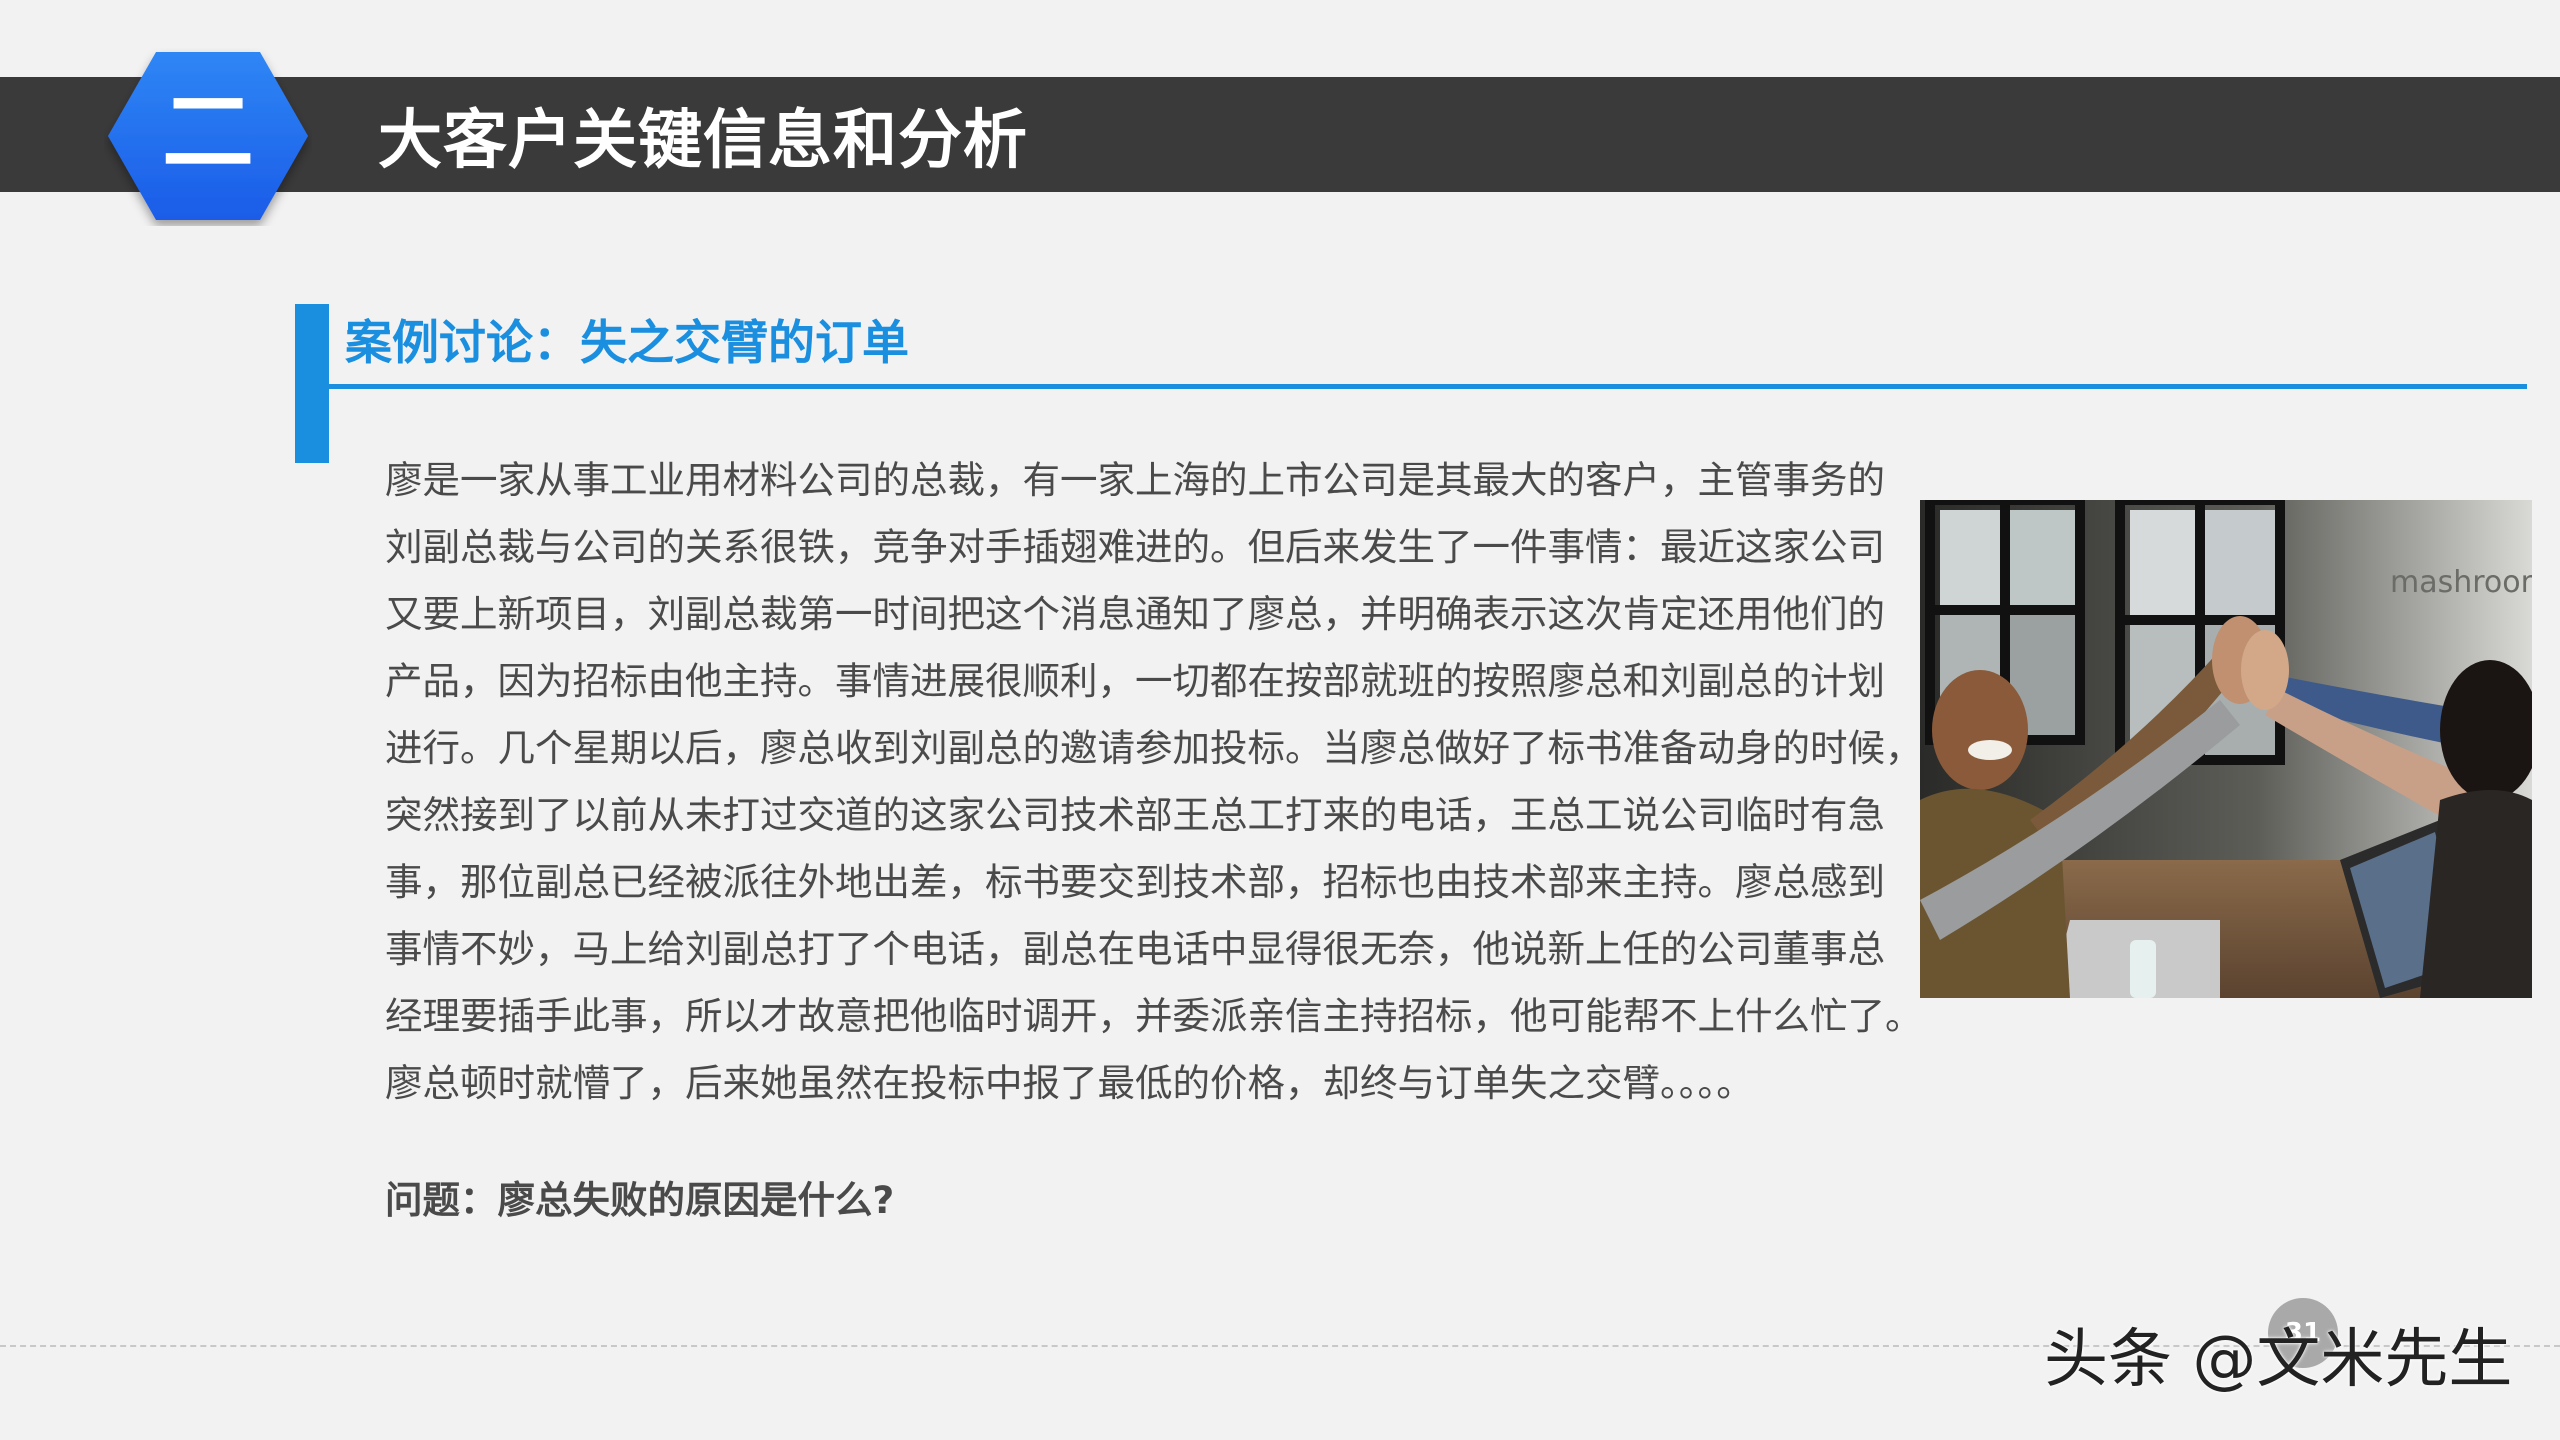 Image resolution: width=2560 pixels, height=1440 pixels. I want to click on case-body-line: 廖总顿时就懵了，后来她虽然在投标中报了最低的价格，却终与订单失之交臂。。。。, so click(1069, 1083).